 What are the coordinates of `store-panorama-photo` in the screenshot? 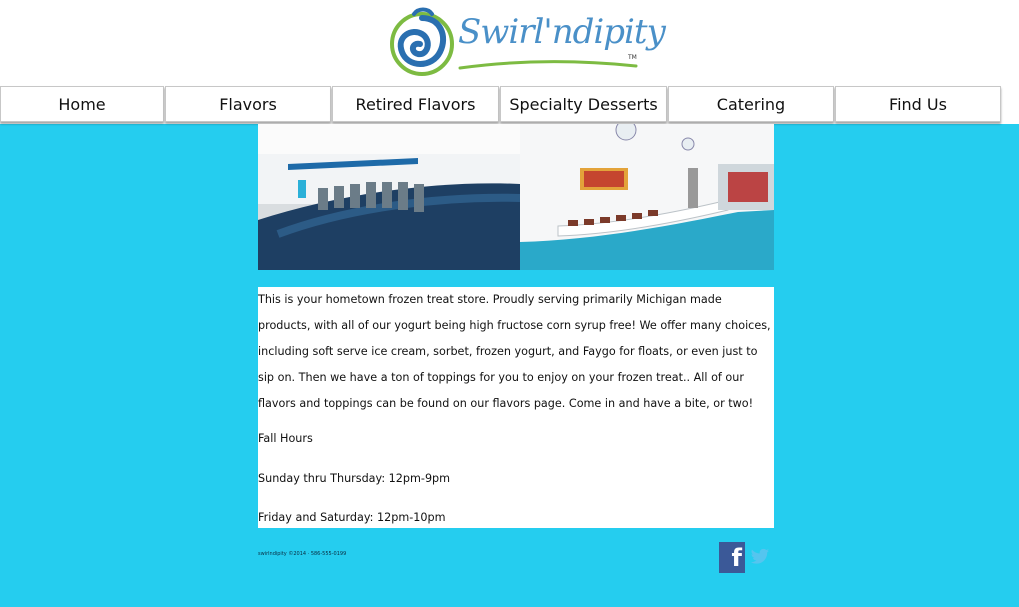 It's located at (516, 197).